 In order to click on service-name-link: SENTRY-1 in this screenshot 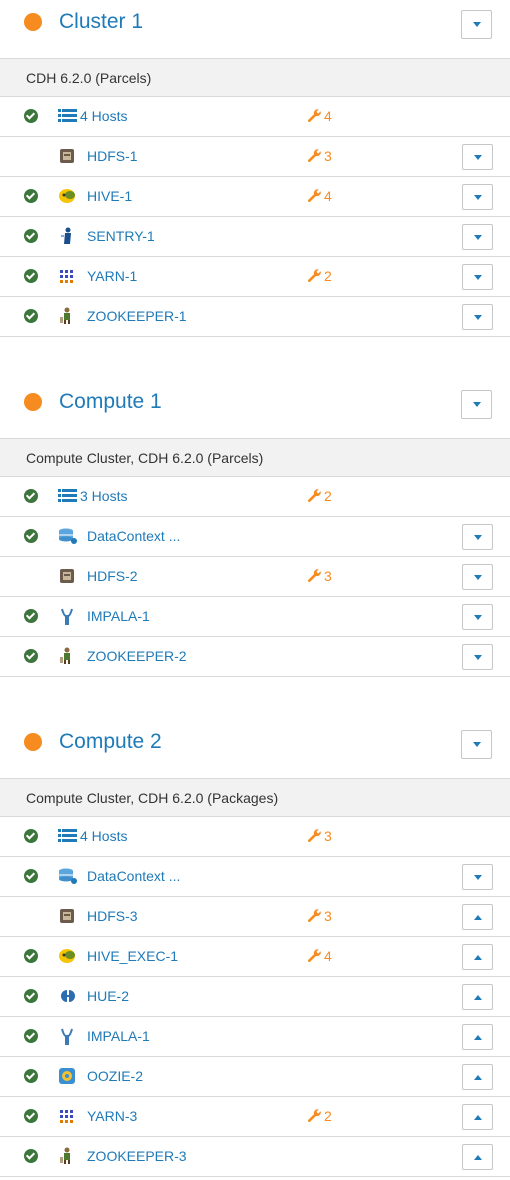, I will do `click(121, 236)`.